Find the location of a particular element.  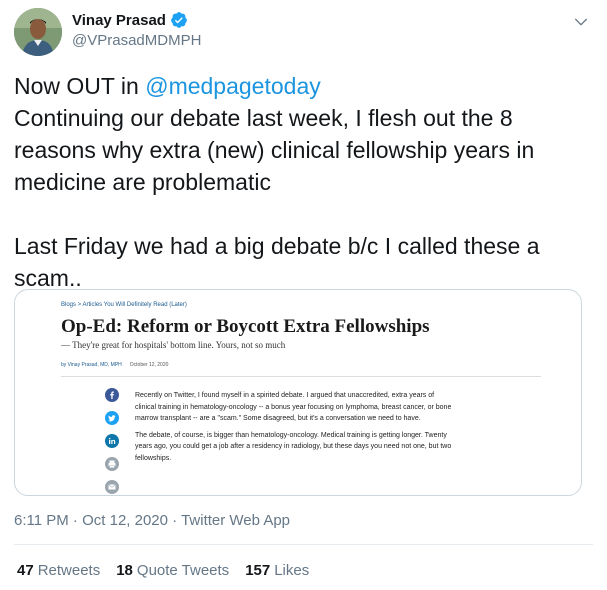

article-byline: by Vinay Prasad, MD, MPH October 12, 2020 is located at coordinates (114, 365).